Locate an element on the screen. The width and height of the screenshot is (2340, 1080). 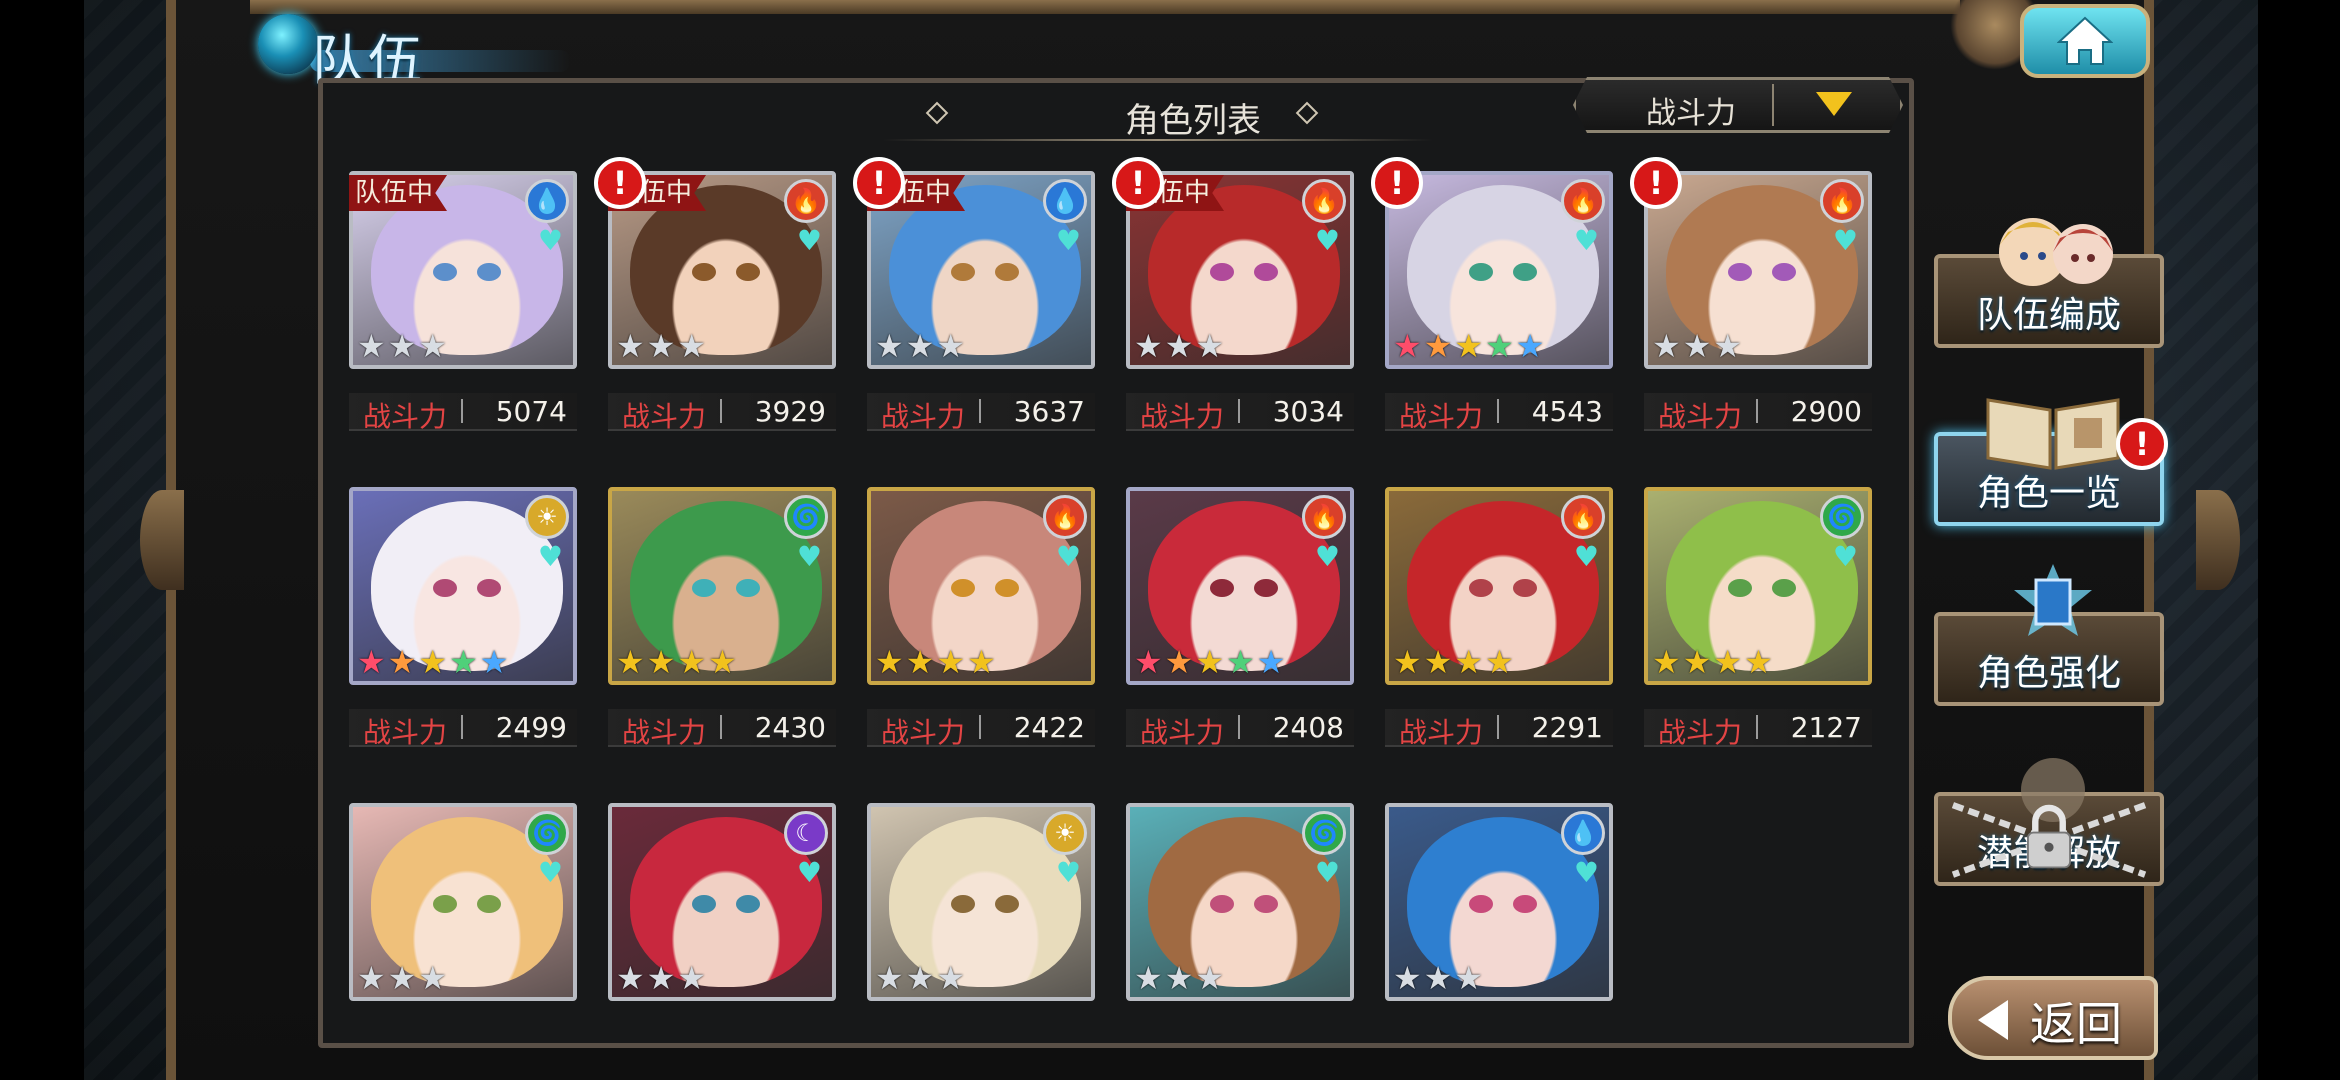
power-value: 4543 is located at coordinates (1567, 411).